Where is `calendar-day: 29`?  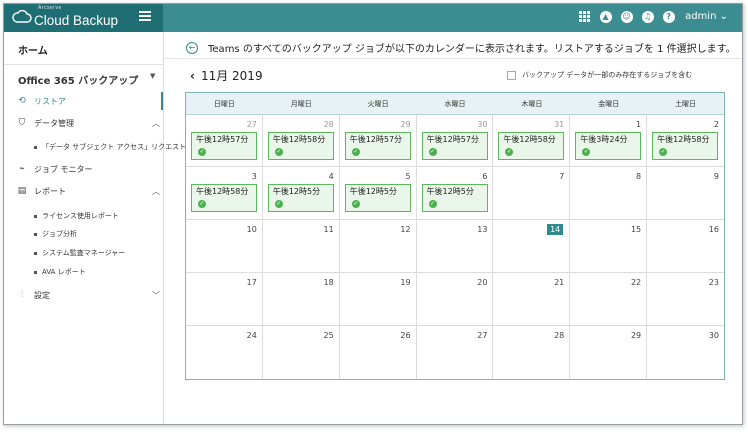
calendar-day: 29 is located at coordinates (609, 352).